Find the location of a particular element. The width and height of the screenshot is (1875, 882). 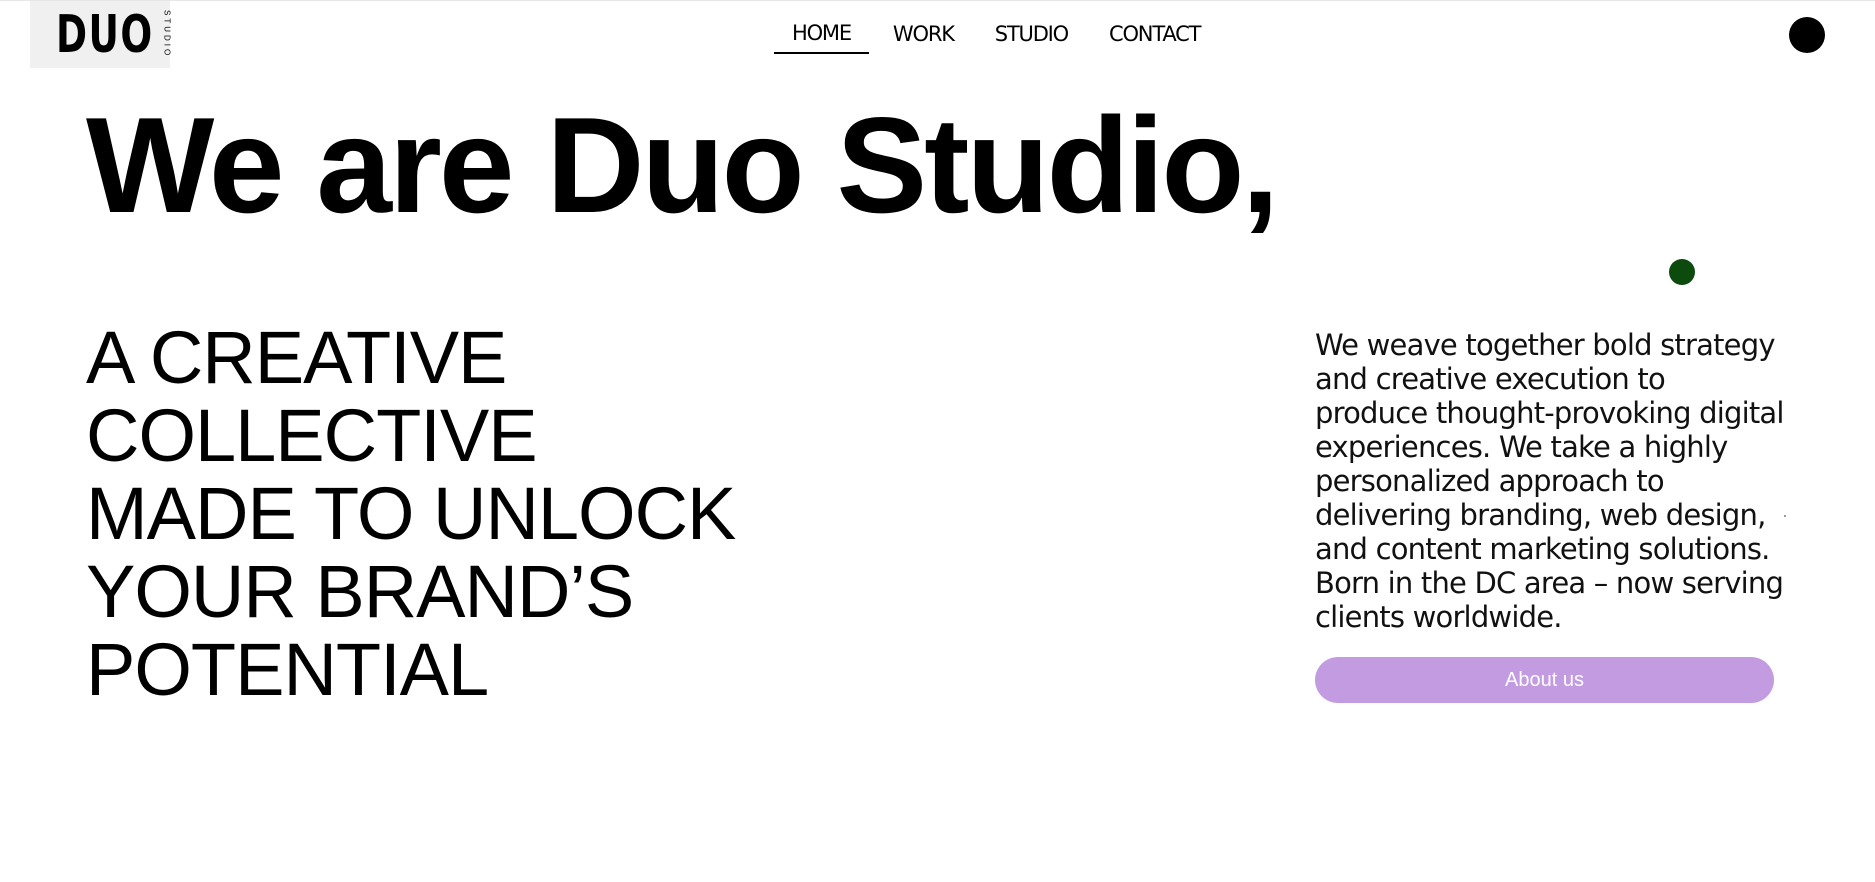

nav-item-work: WORK is located at coordinates (924, 37).